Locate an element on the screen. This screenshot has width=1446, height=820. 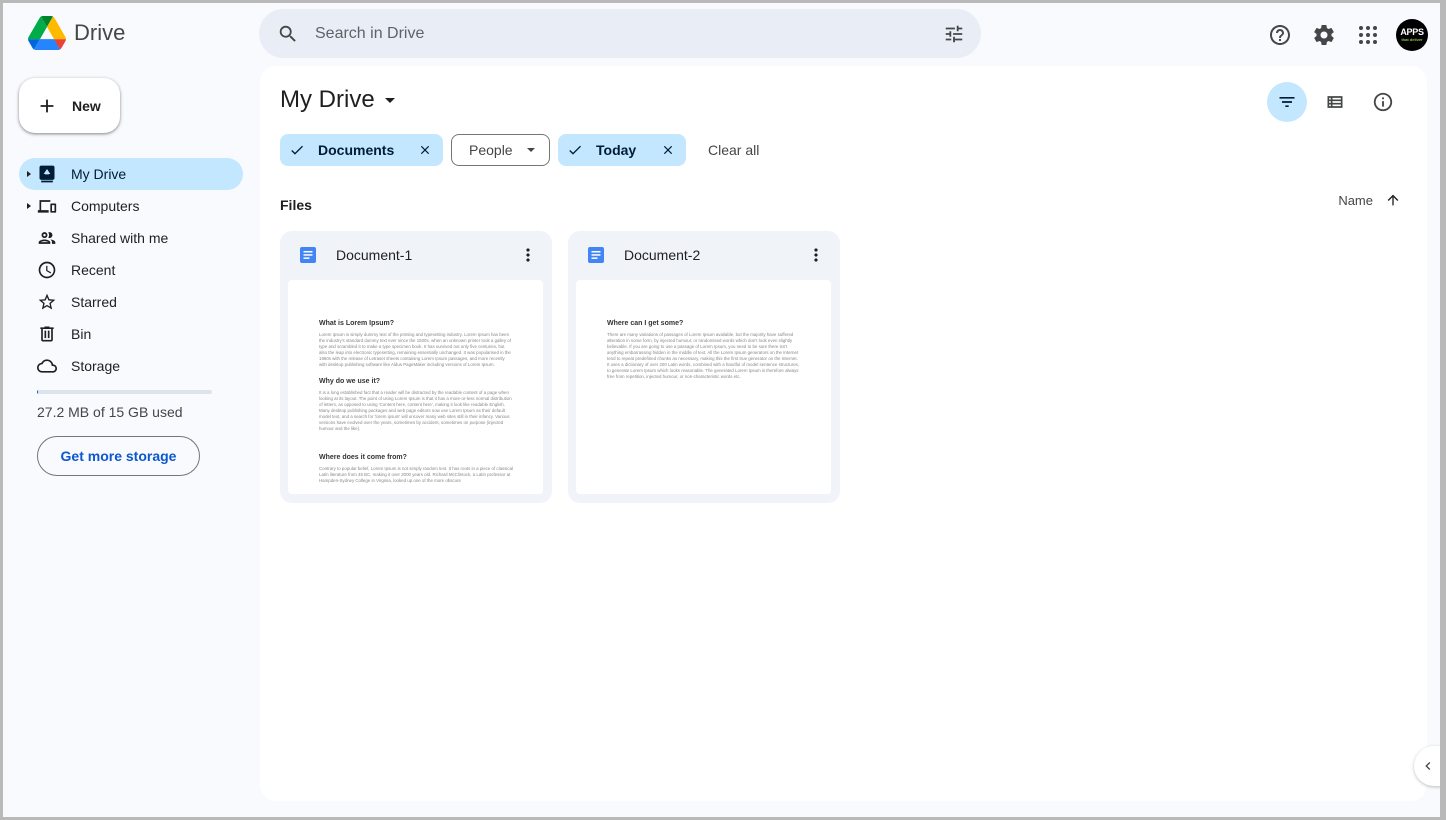
settings-button is located at coordinates (1324, 35).